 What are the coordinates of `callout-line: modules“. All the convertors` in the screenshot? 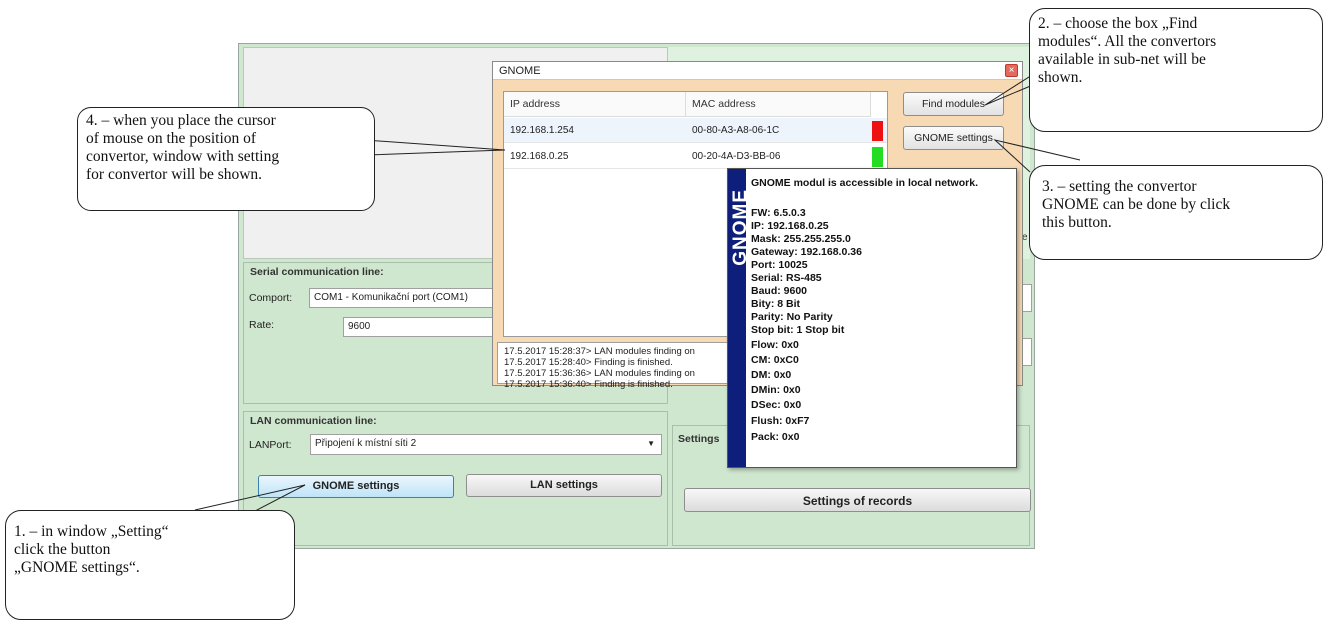 It's located at (1127, 41).